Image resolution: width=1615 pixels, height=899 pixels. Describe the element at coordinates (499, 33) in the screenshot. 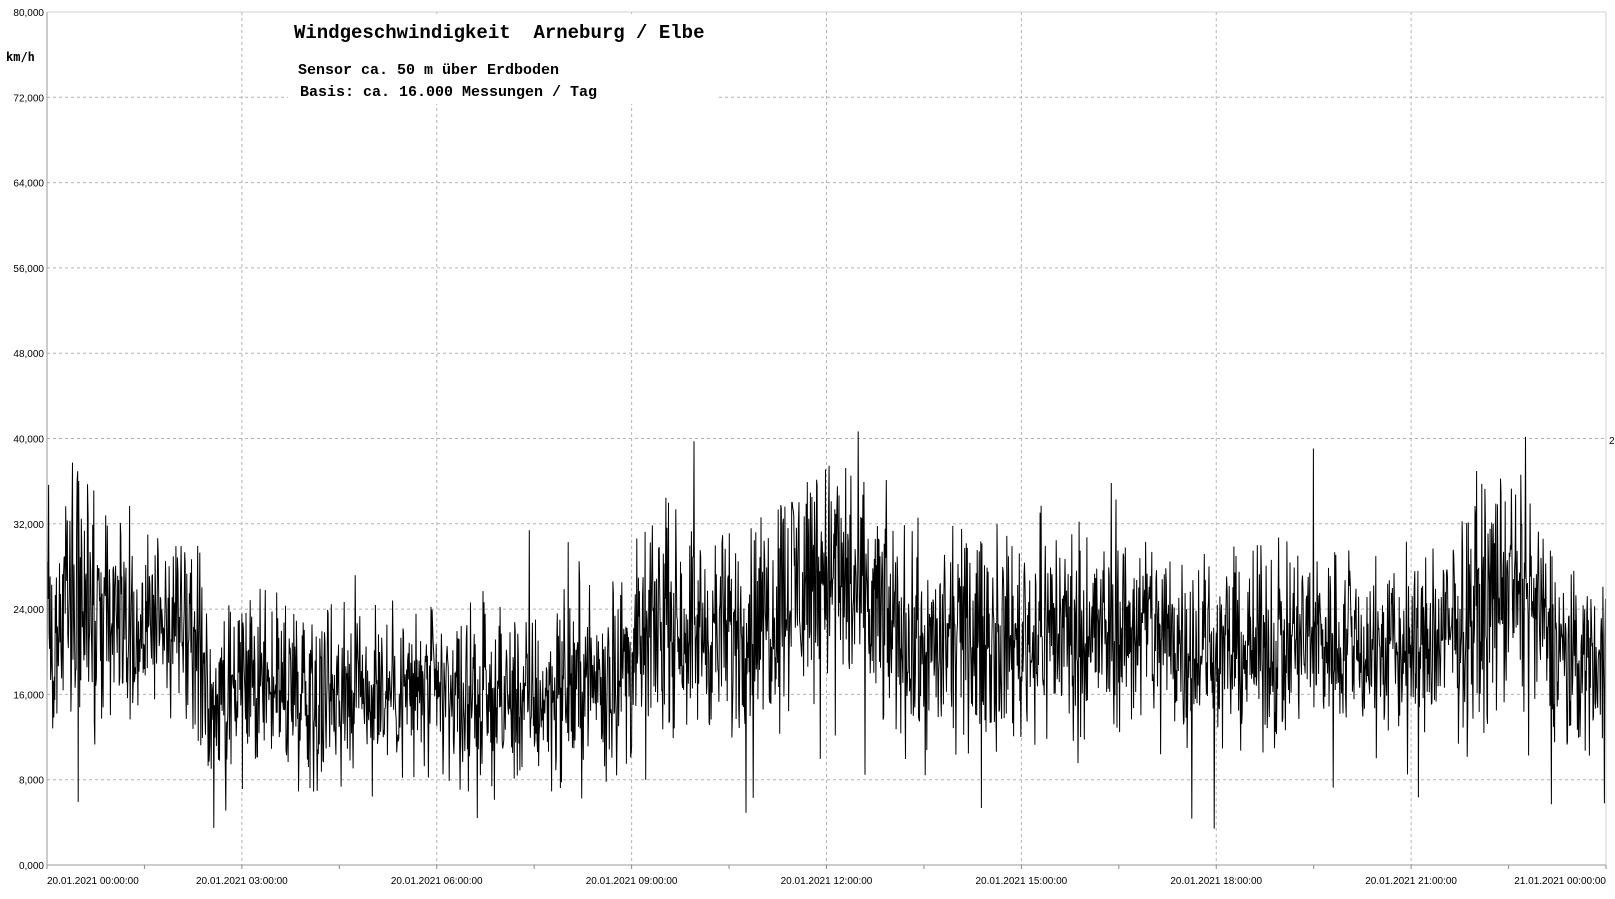

I see `chart-title: Windgeschwindigkeit Arneburg / Elbe` at that location.